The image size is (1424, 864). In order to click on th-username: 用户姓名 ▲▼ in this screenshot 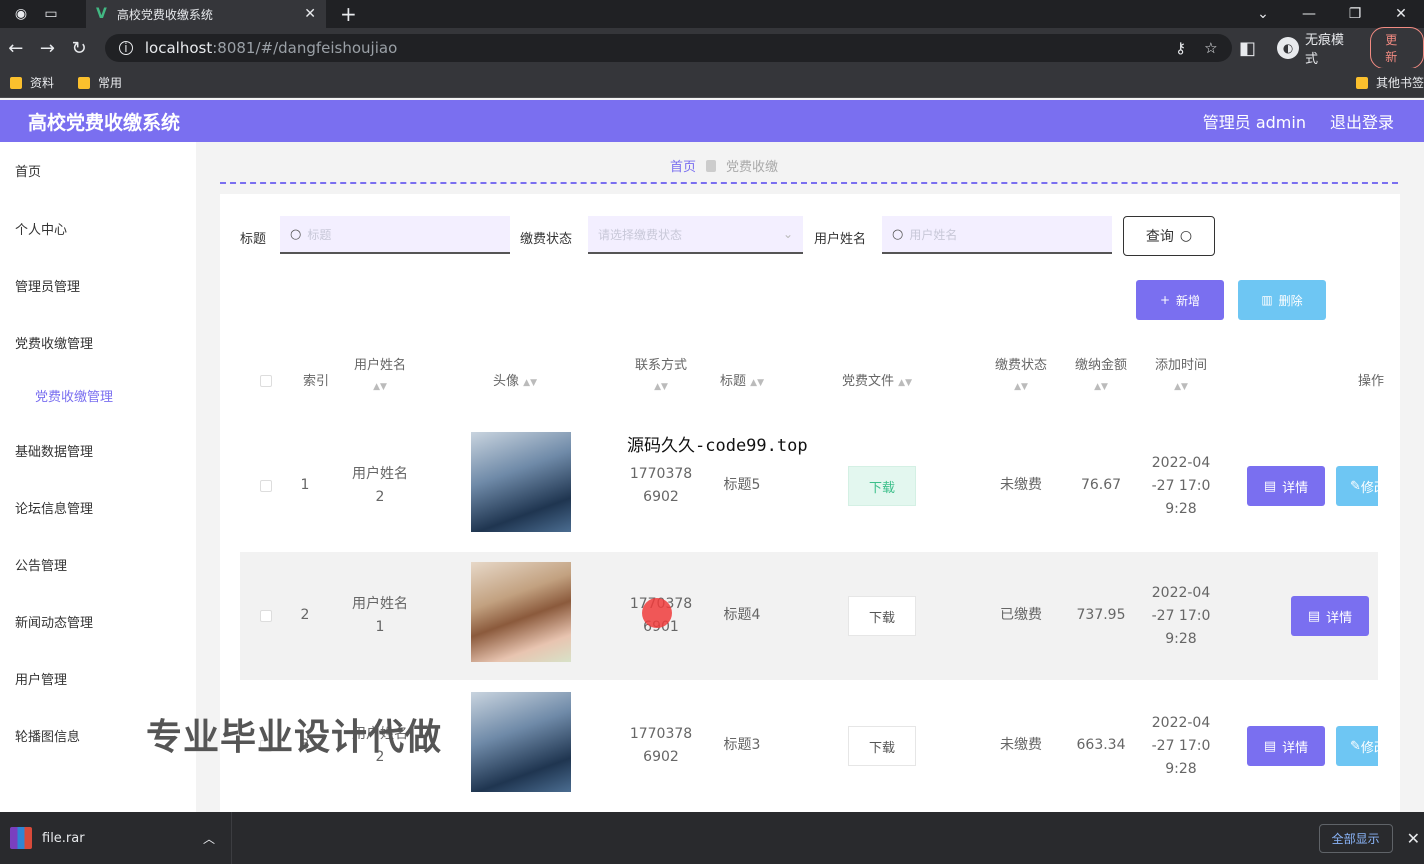, I will do `click(380, 376)`.